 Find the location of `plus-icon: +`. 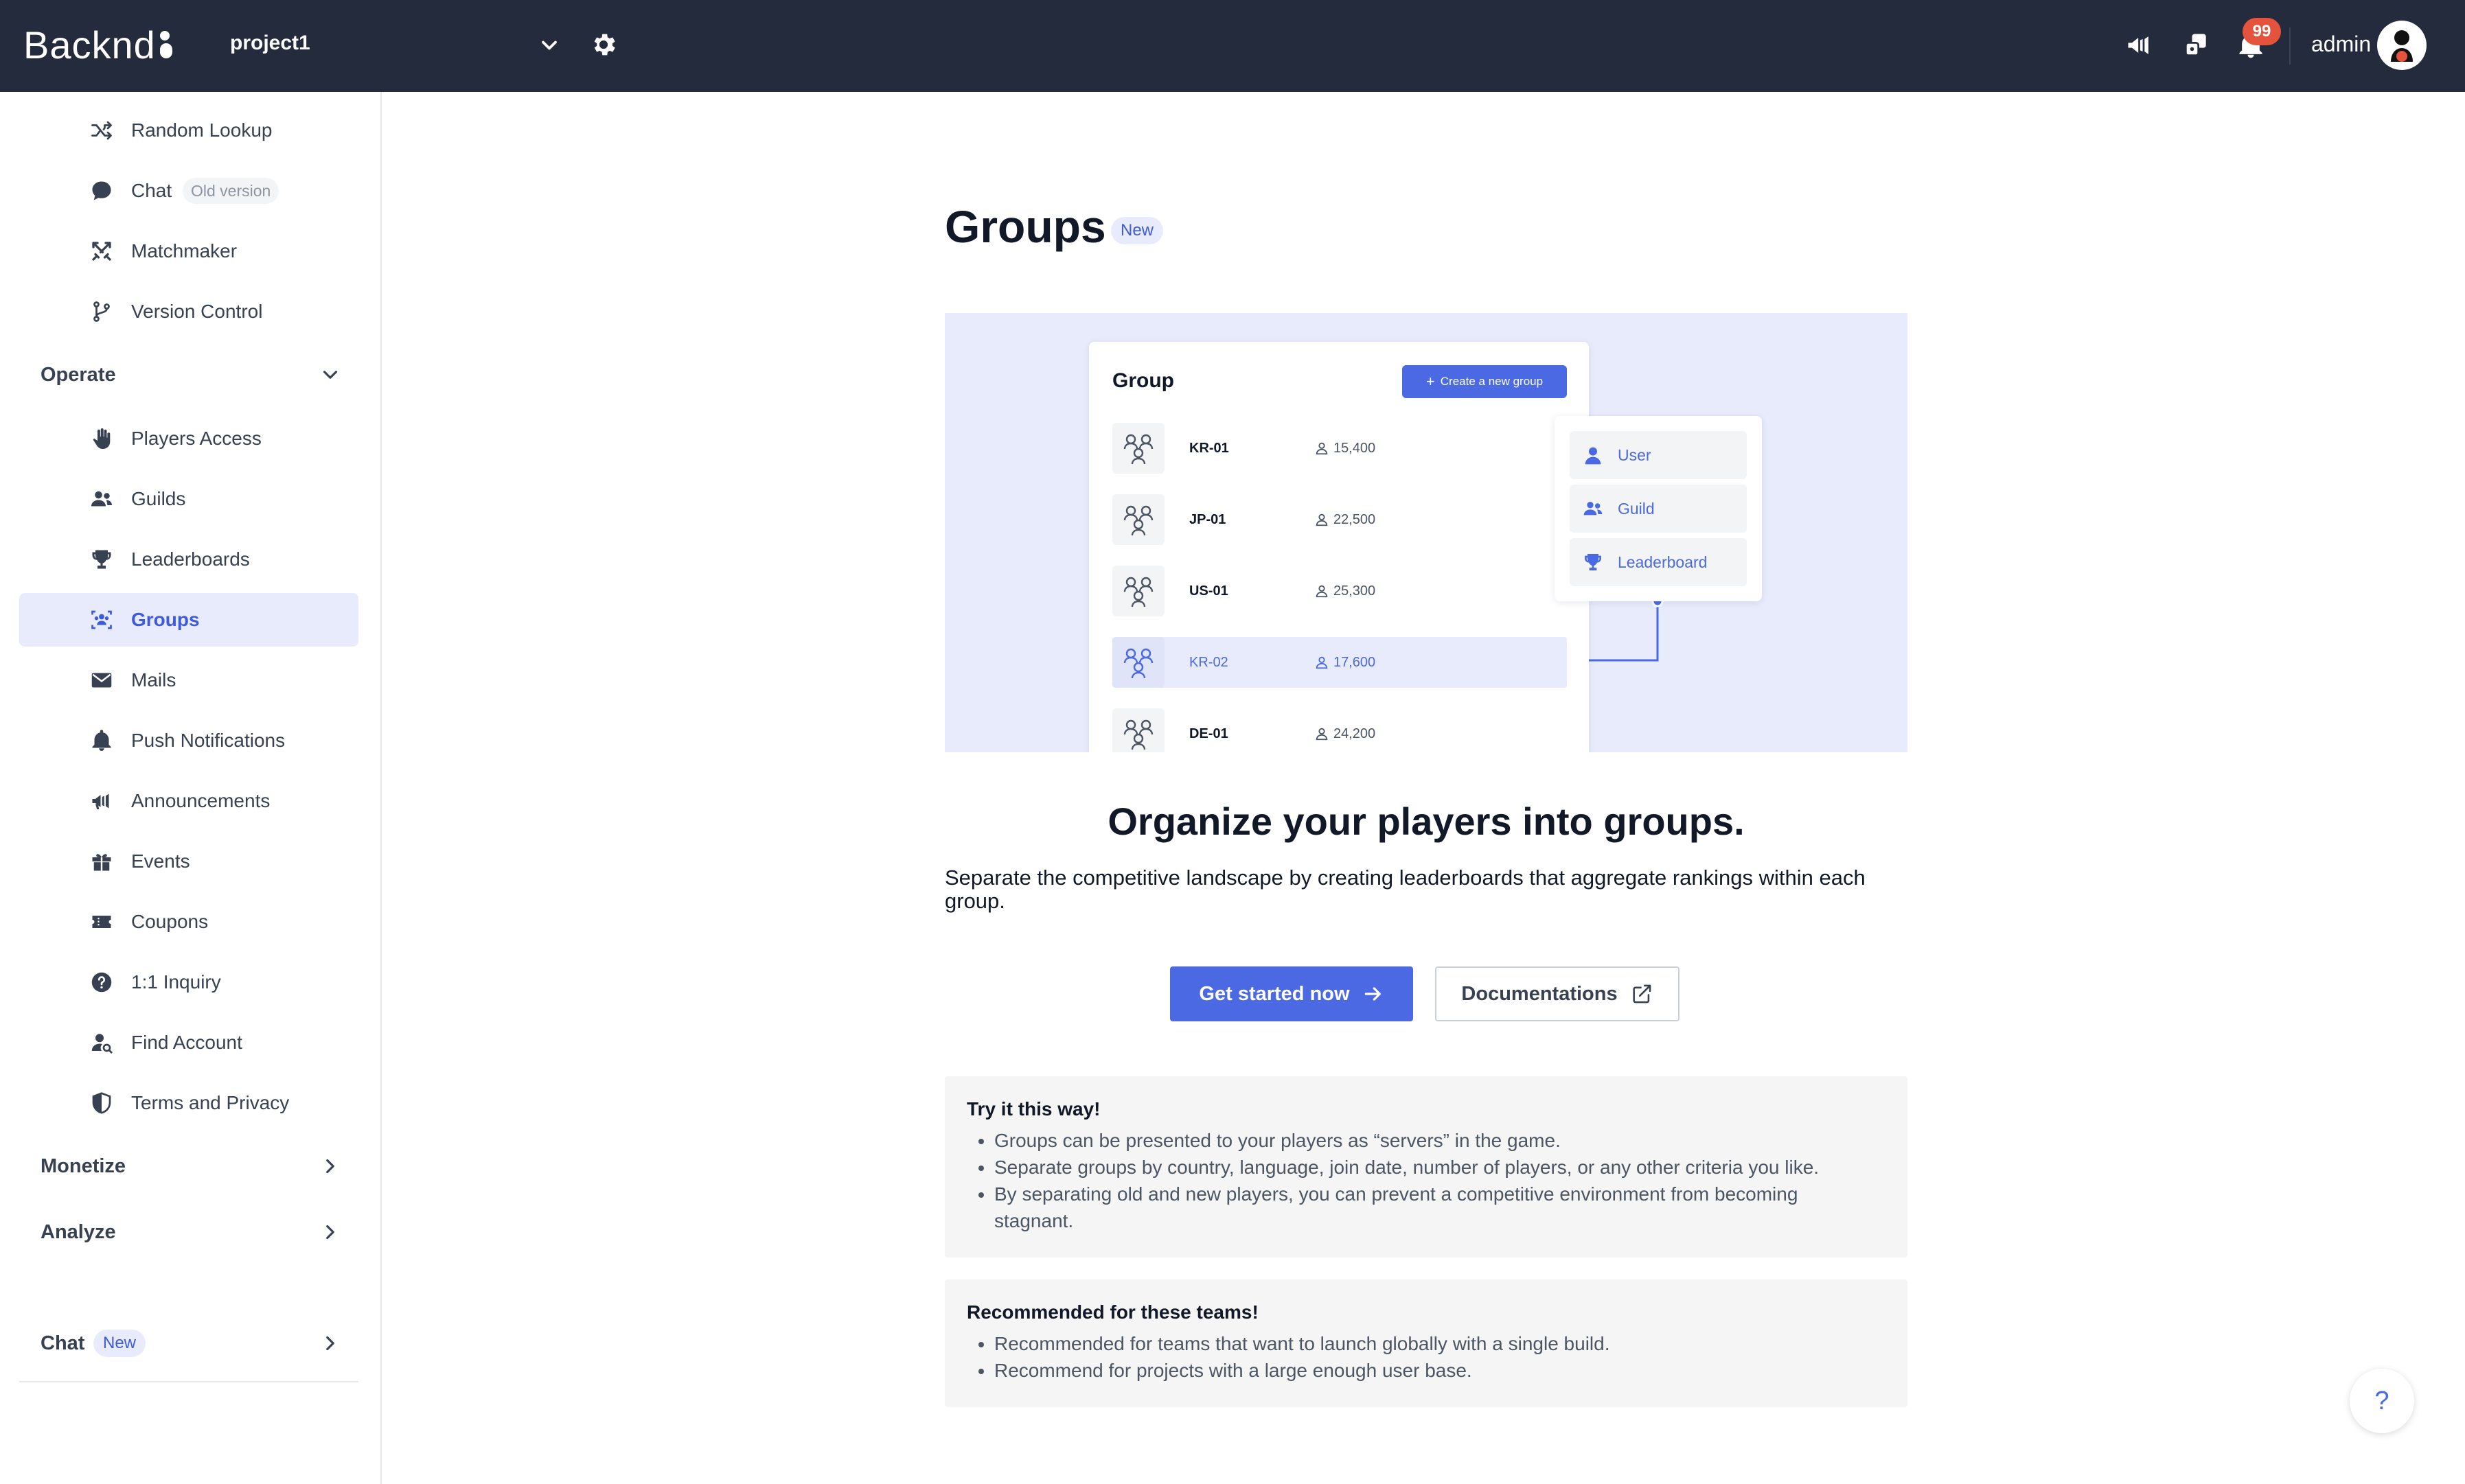

plus-icon: + is located at coordinates (1430, 381).